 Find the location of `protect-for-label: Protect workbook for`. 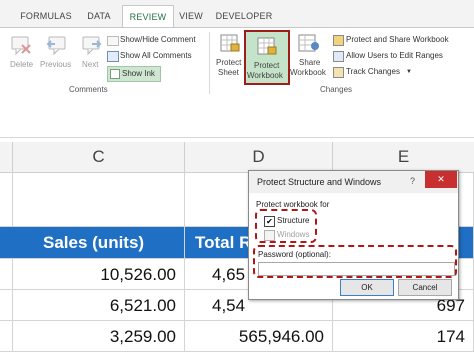

protect-for-label: Protect workbook for is located at coordinates (293, 204).